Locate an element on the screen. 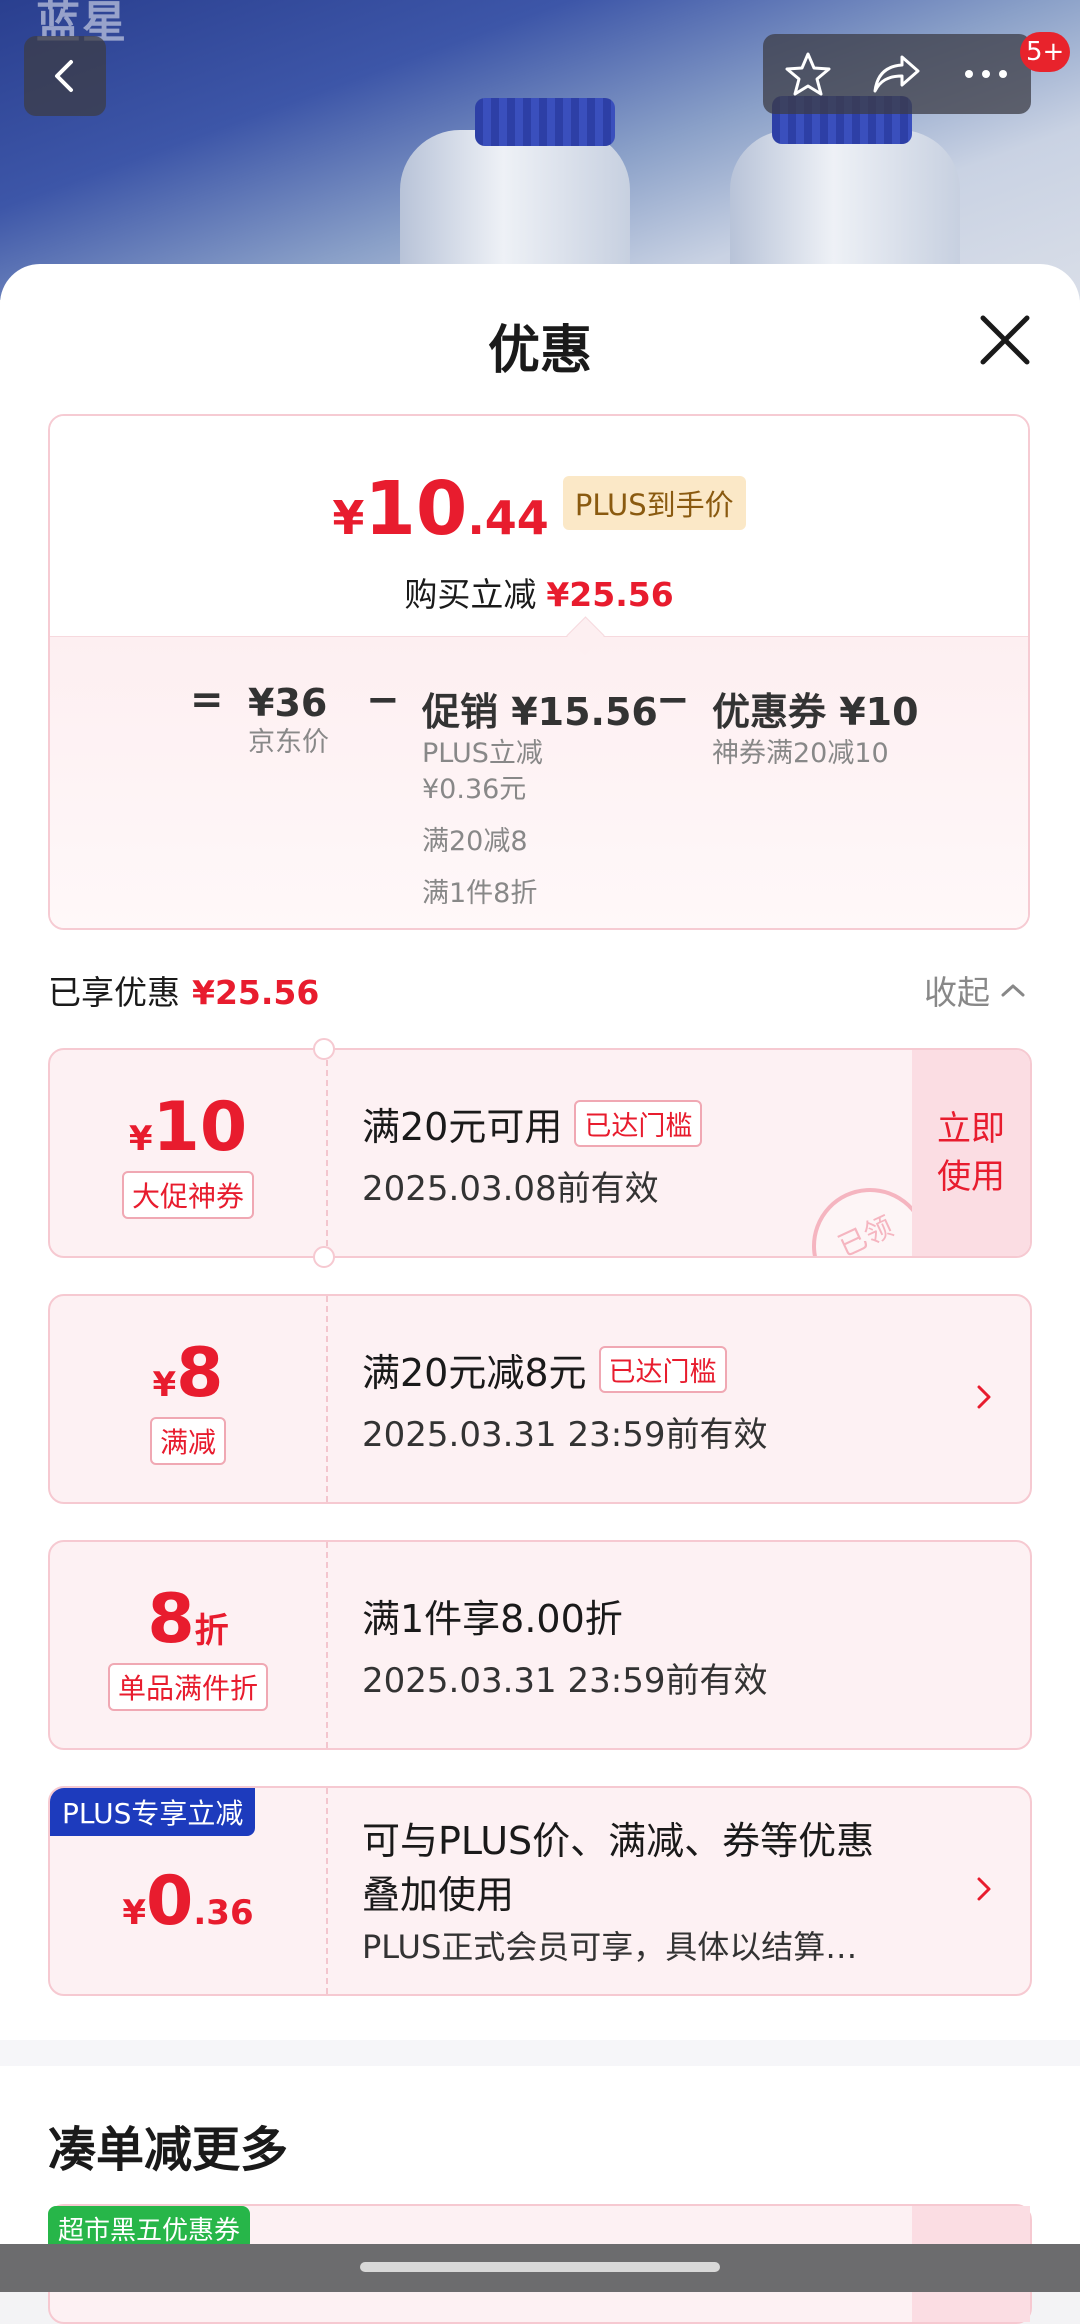 The width and height of the screenshot is (1080, 2324). price-integer: 10 is located at coordinates (416, 509).